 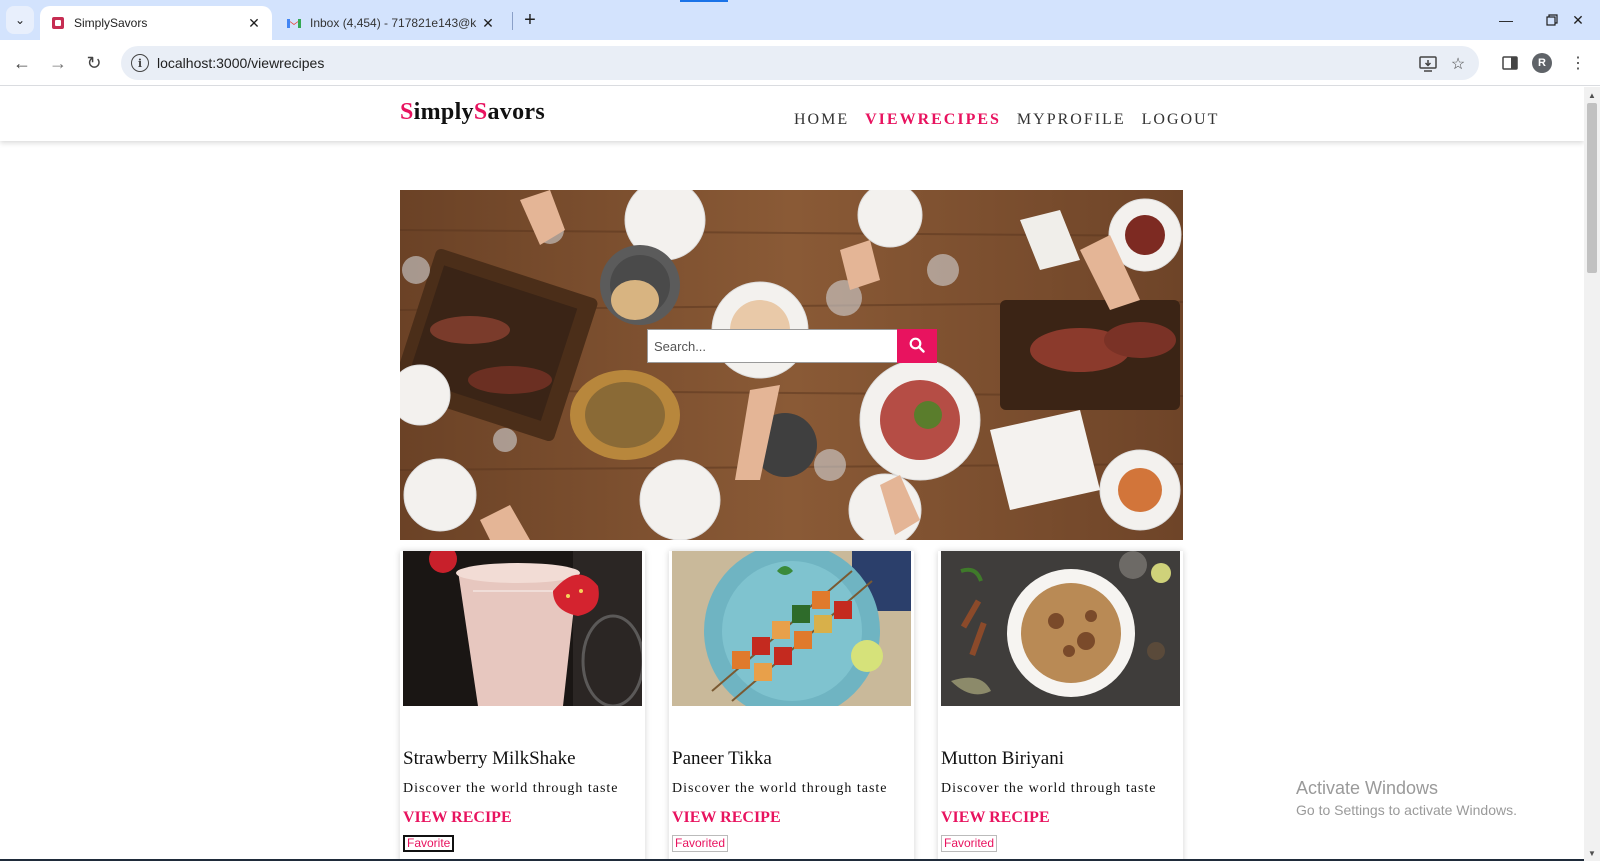 I want to click on bookmark-star-icon: ☆, so click(x=1458, y=64).